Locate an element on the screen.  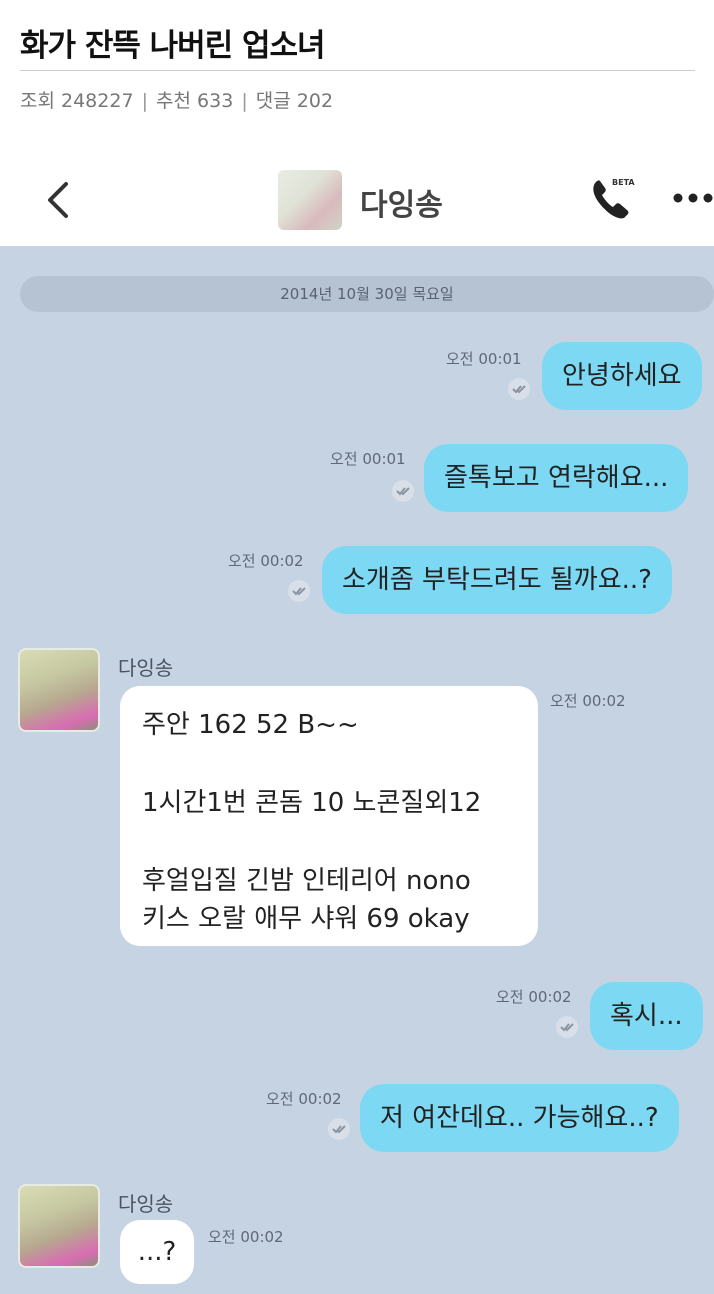
title-divider is located at coordinates (357, 70).